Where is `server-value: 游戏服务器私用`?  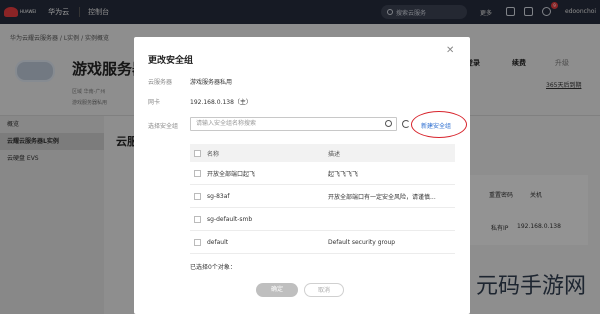 server-value: 游戏服务器私用 is located at coordinates (211, 82).